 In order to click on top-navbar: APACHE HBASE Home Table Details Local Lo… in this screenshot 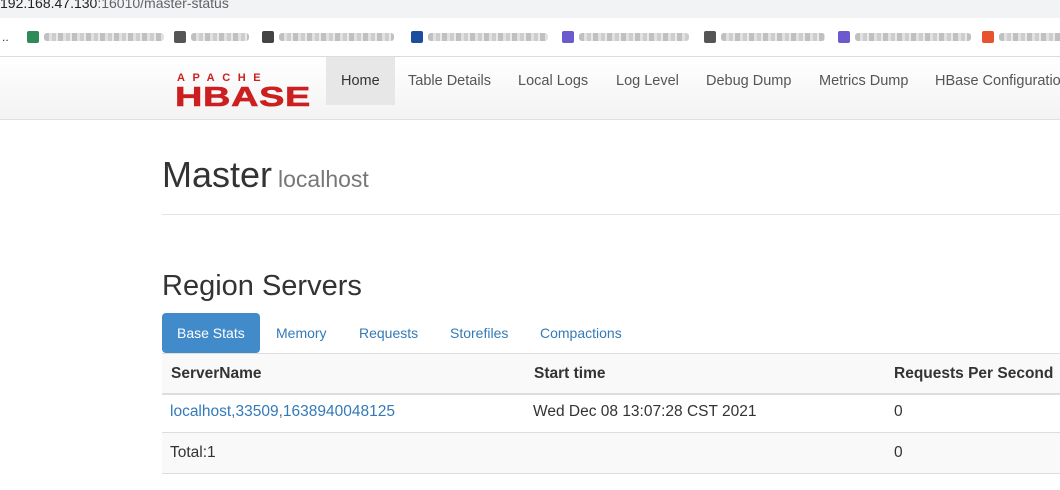, I will do `click(530, 88)`.